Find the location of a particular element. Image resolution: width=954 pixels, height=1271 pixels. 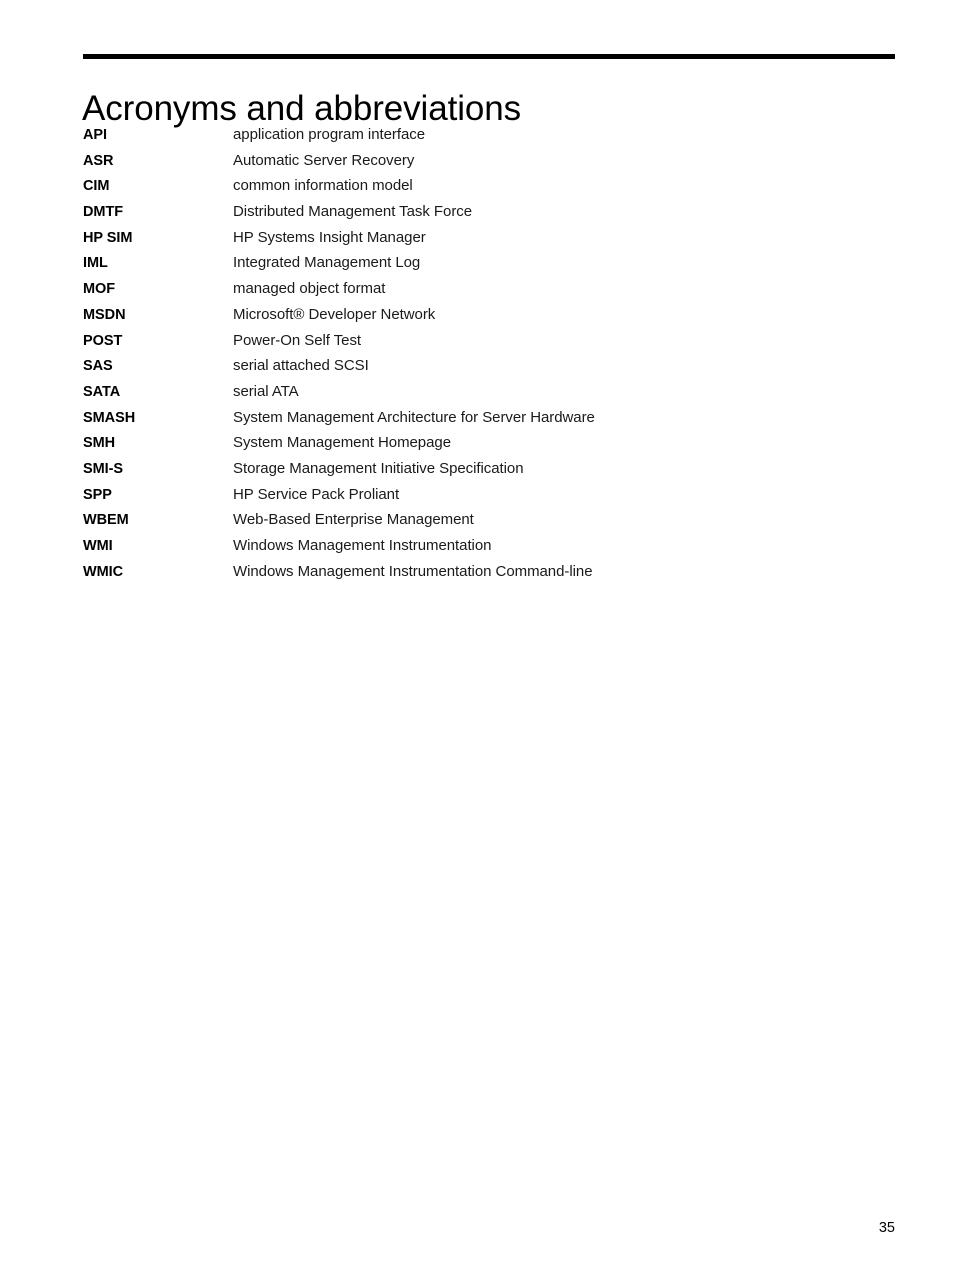

glossary-term: HP SIM is located at coordinates (108, 237).